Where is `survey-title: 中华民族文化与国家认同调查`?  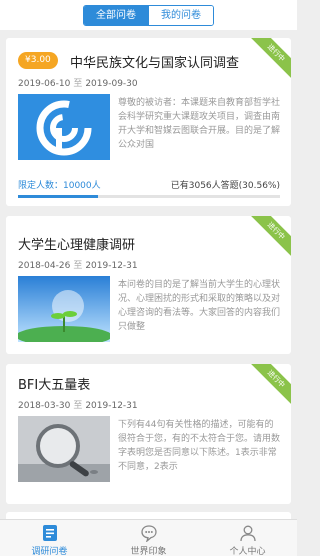 survey-title: 中华民族文化与国家认同调查 is located at coordinates (155, 63).